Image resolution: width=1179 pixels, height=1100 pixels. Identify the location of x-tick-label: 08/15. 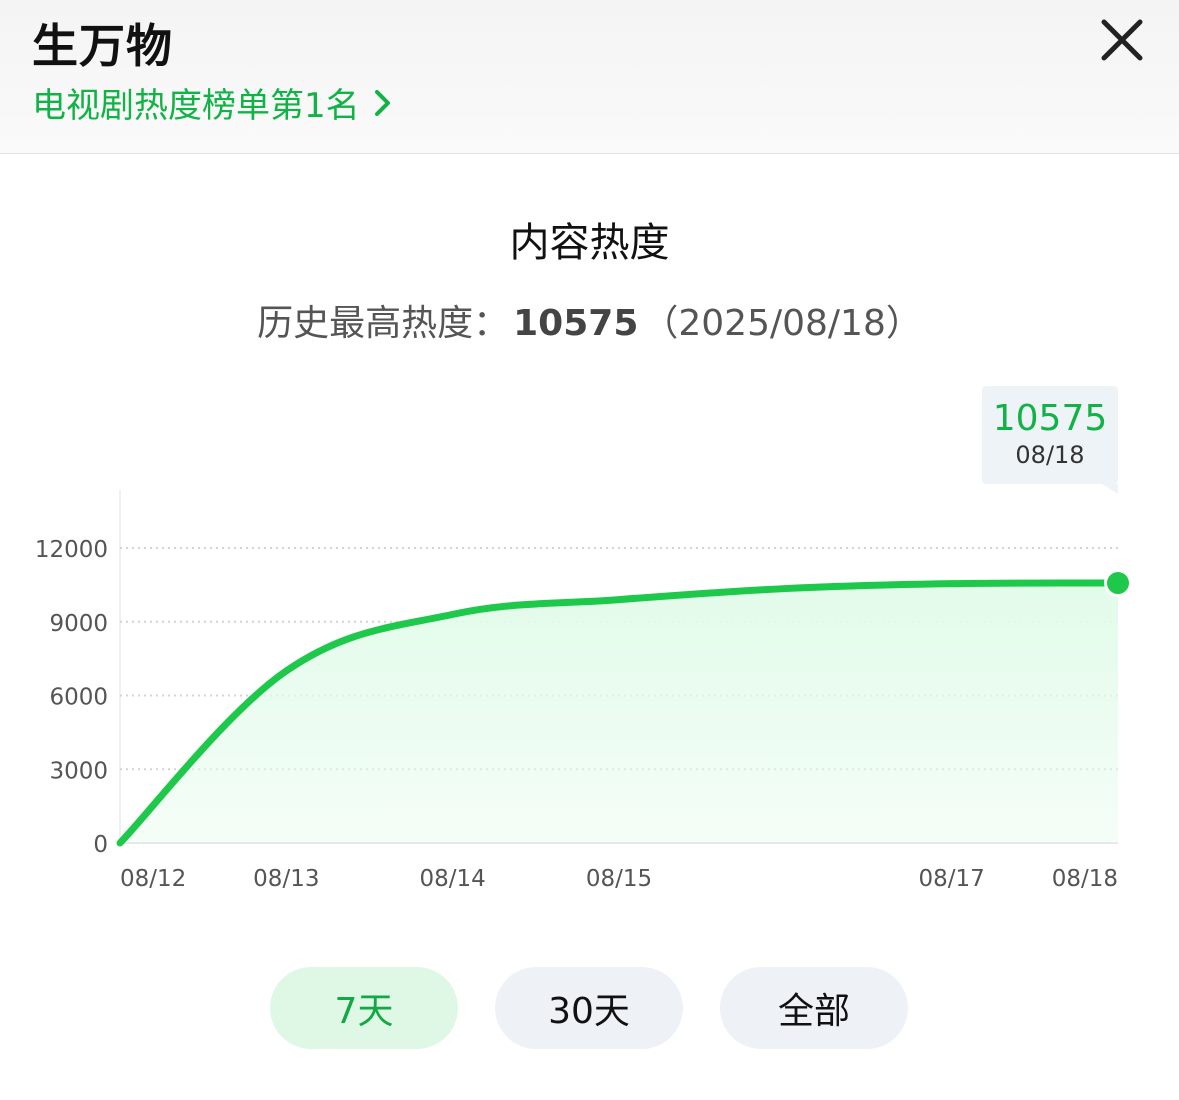
(619, 879).